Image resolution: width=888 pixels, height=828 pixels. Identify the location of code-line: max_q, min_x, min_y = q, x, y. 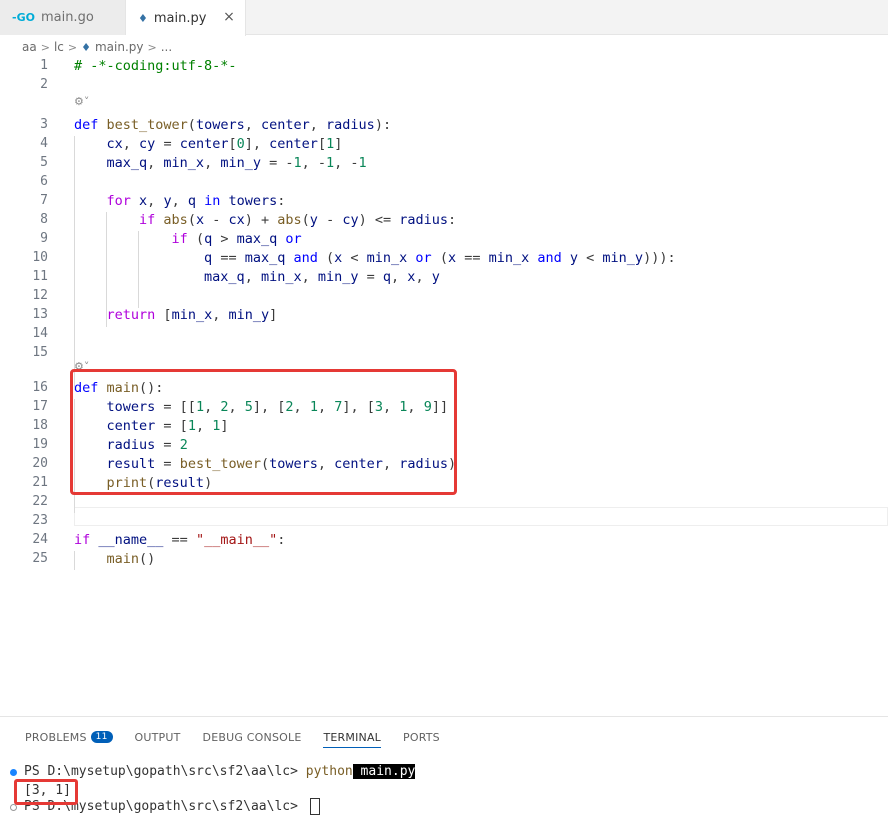
(257, 277).